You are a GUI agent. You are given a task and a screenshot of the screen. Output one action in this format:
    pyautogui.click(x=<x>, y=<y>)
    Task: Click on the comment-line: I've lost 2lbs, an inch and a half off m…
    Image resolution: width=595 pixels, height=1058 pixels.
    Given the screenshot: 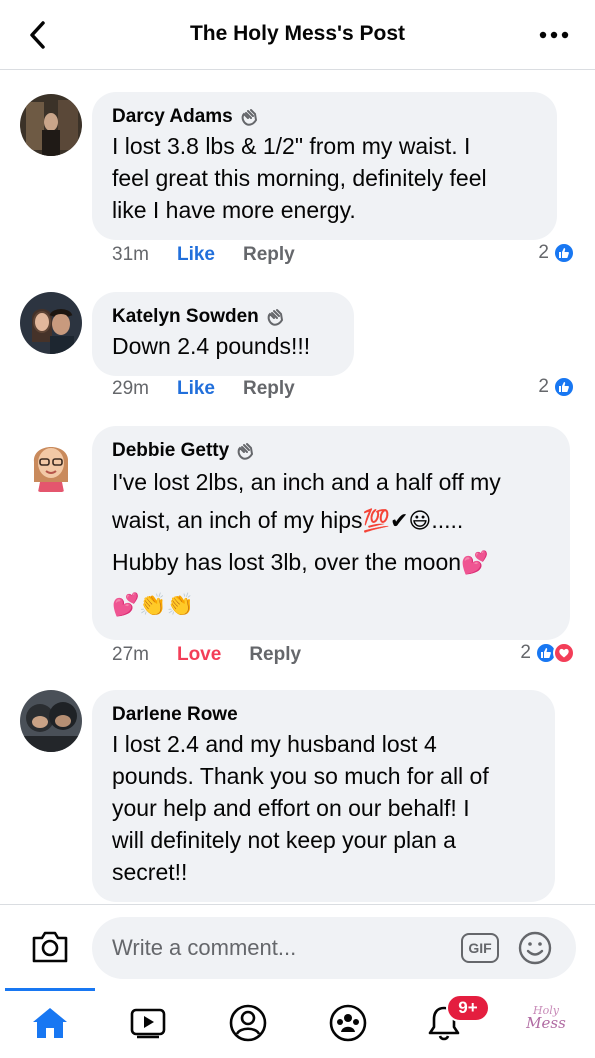 What is the action you would take?
    pyautogui.click(x=306, y=482)
    